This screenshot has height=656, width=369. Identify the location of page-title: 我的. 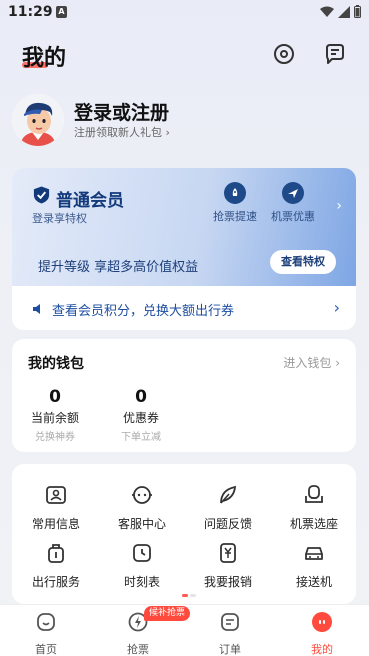
(44, 58).